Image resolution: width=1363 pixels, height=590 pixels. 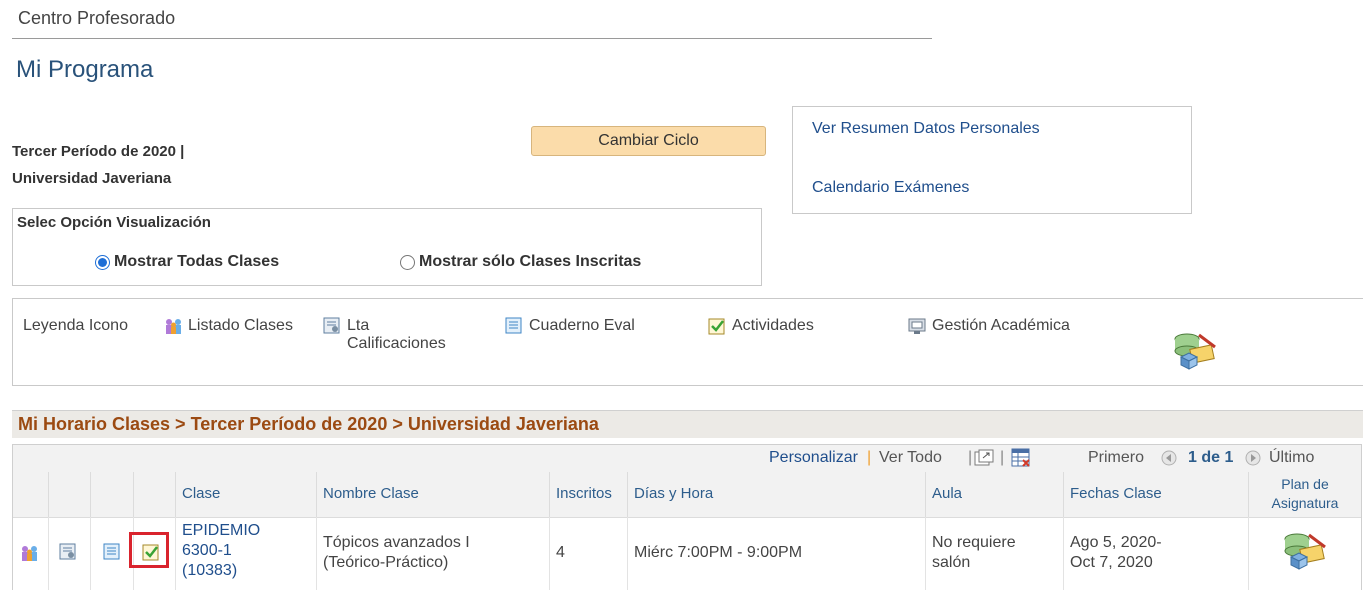 What do you see at coordinates (718, 552) in the screenshot?
I see `days-time-value: Miérc 7:00PM - 9:00PM` at bounding box center [718, 552].